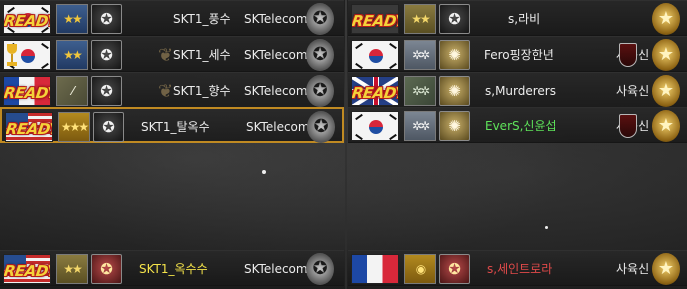  I want to click on team-divider, so click(346, 144).